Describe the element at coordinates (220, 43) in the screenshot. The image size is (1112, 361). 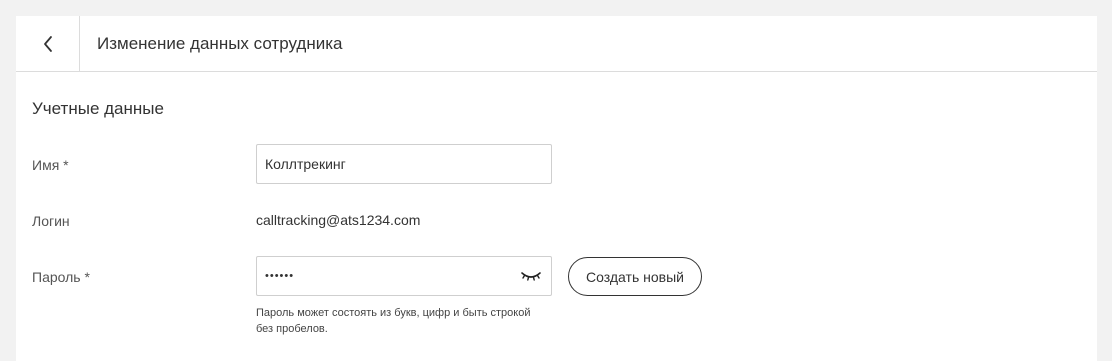
I see `page-title: Изменение данных сотрудника` at that location.